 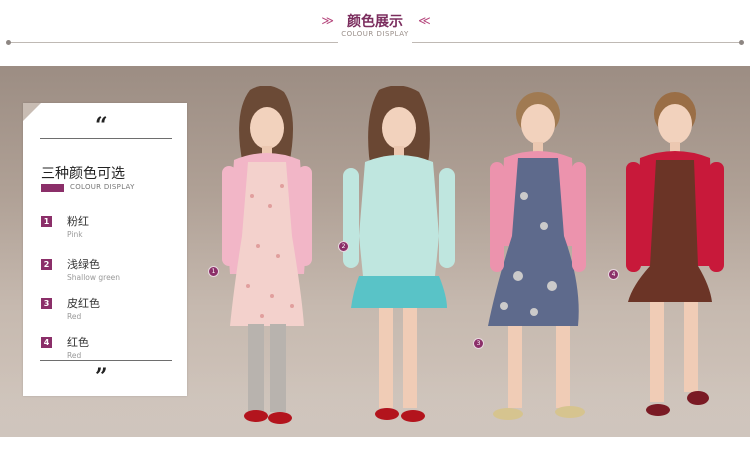 I want to click on option-number-badge: 1, so click(x=46, y=221).